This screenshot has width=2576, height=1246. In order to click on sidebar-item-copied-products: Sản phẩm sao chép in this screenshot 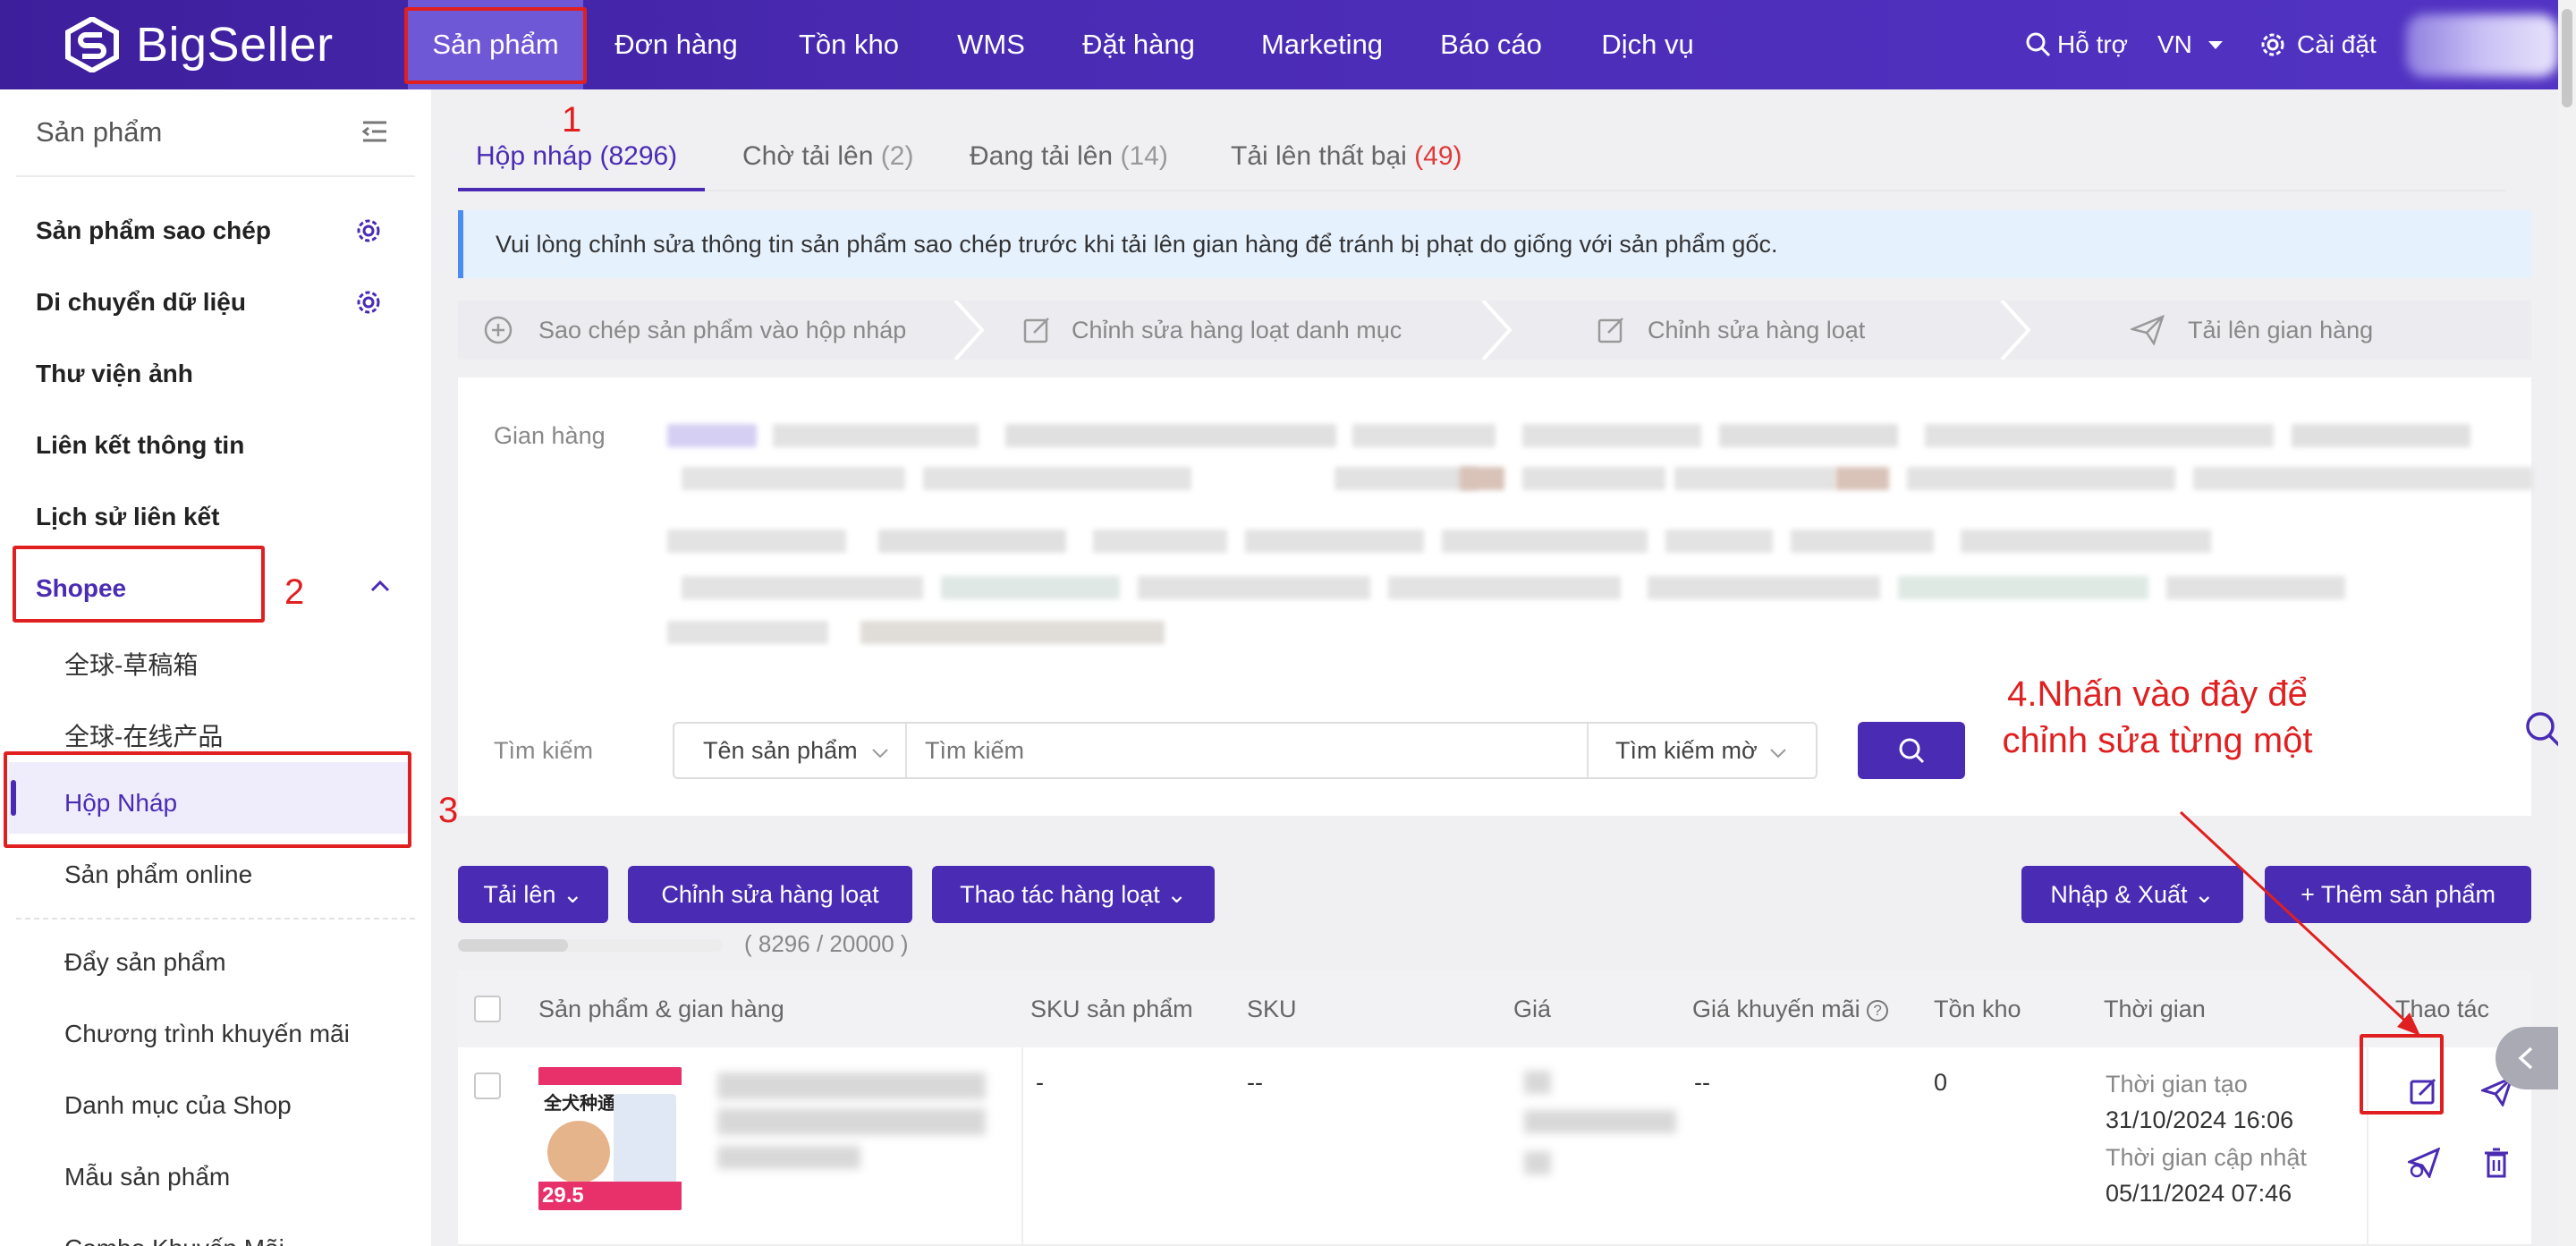, I will do `click(153, 230)`.